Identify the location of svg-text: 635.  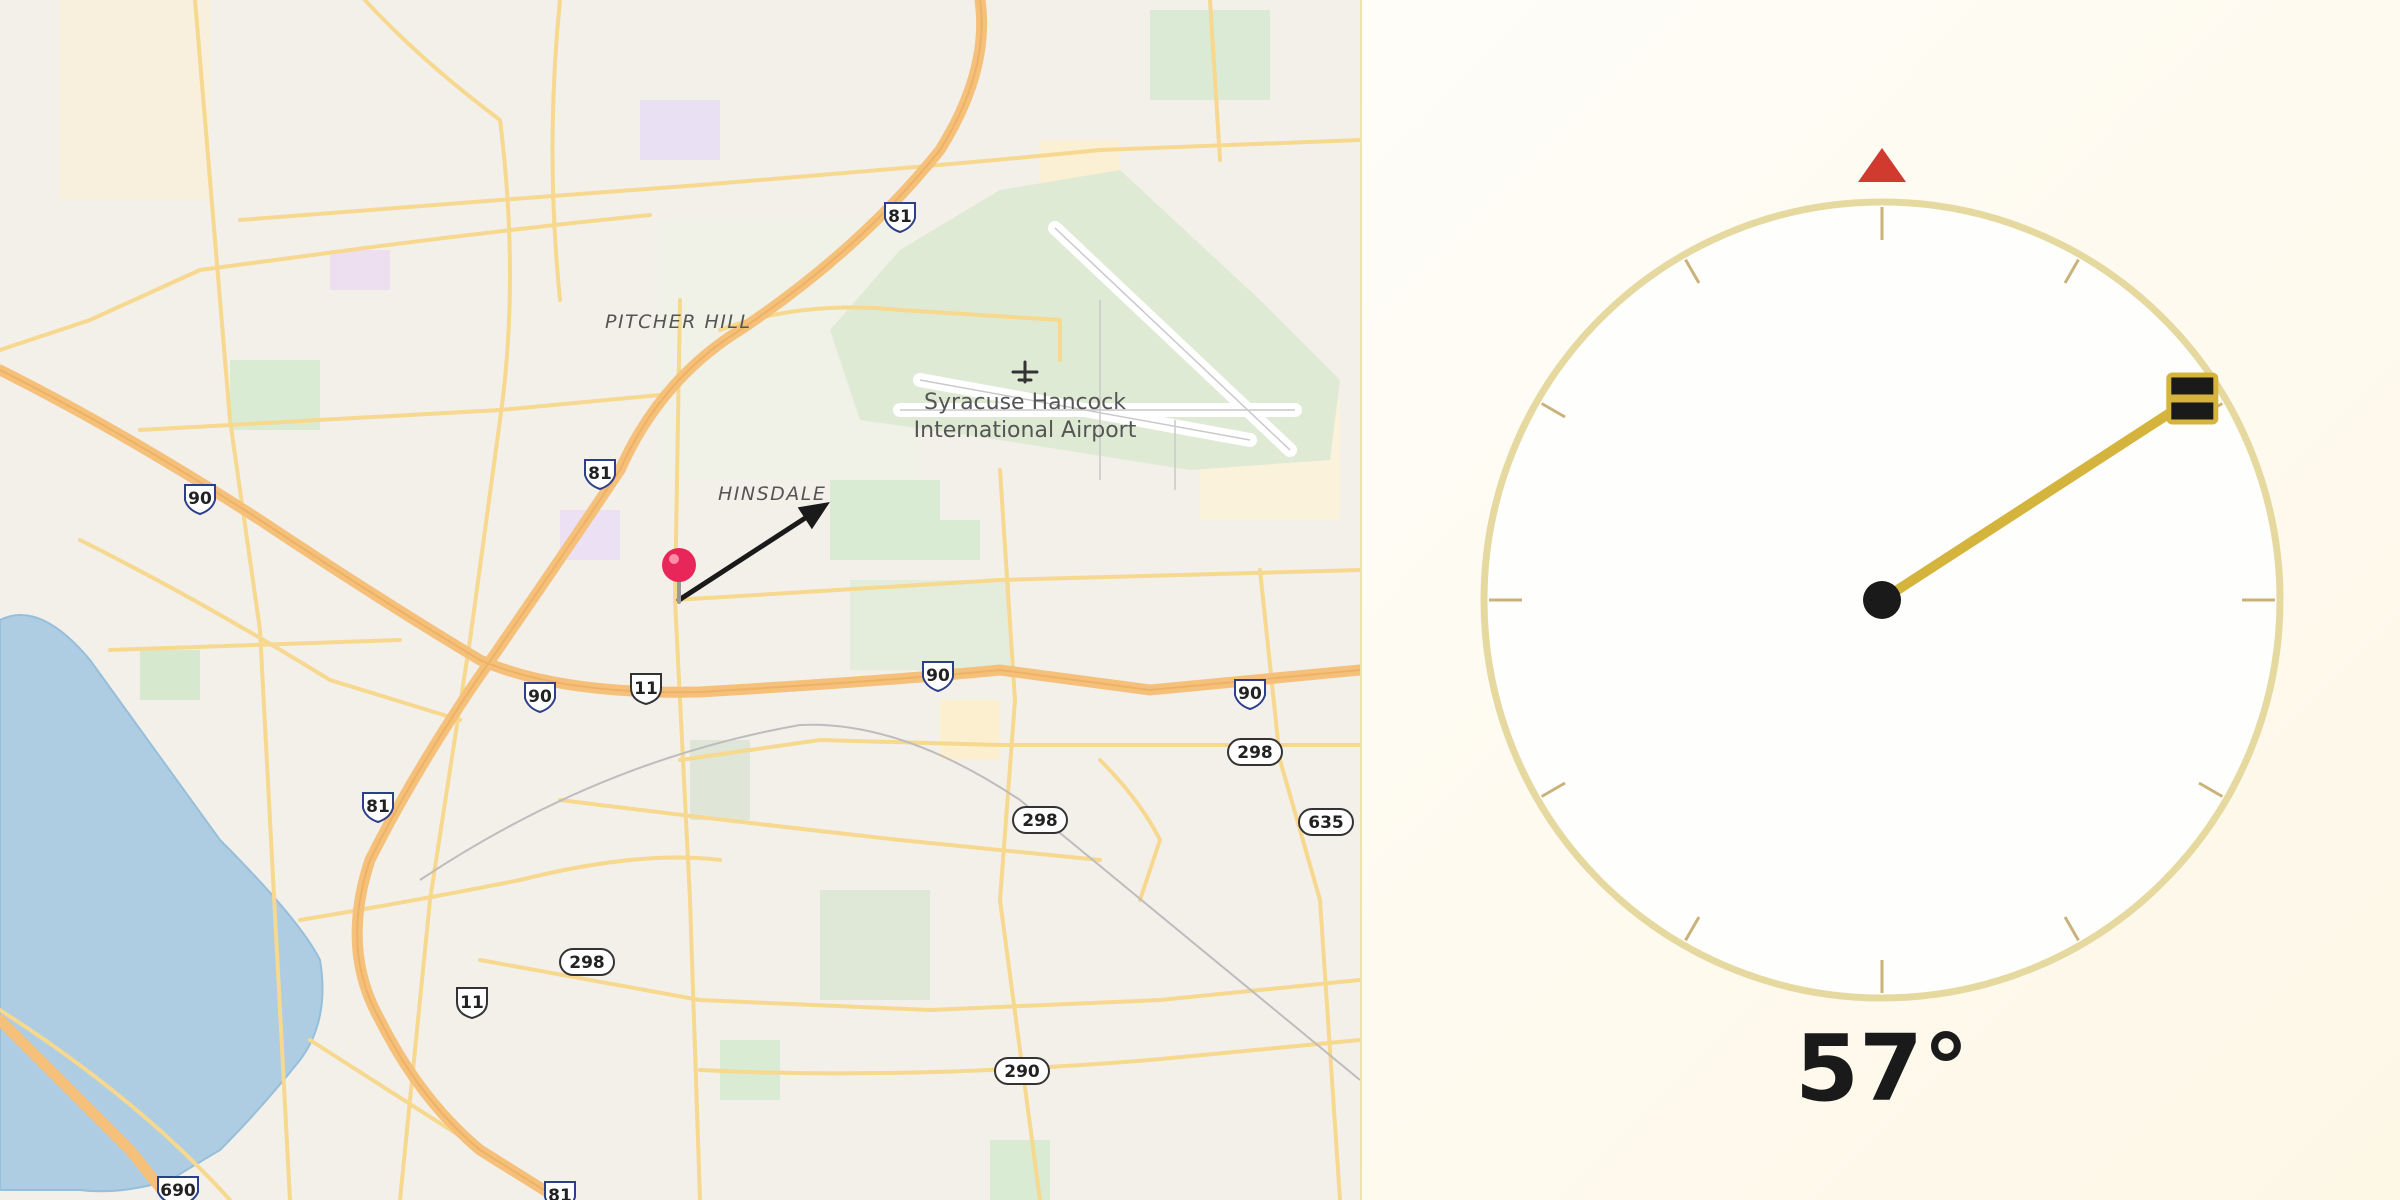
(1326, 823).